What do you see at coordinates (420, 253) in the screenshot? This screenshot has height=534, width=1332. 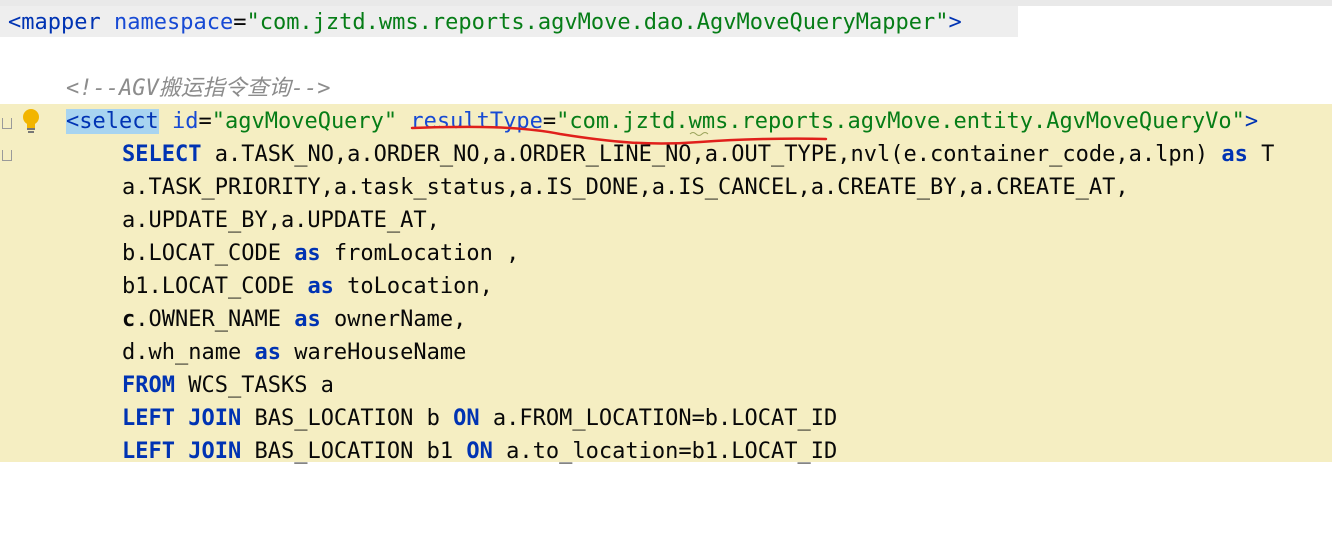 I see `sql-text: fromLocation ,` at bounding box center [420, 253].